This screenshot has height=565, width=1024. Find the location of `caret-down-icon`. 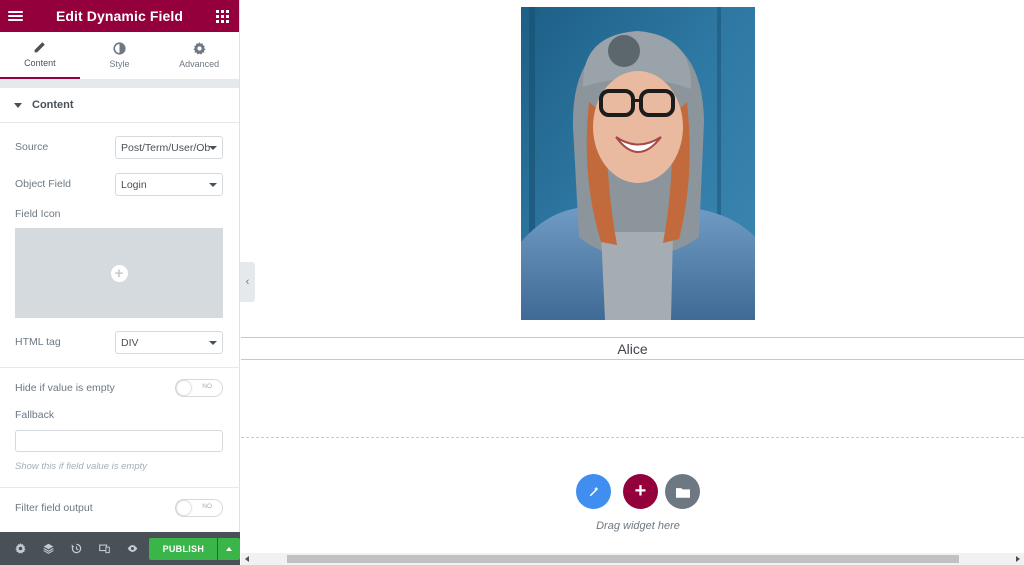

caret-down-icon is located at coordinates (18, 105).